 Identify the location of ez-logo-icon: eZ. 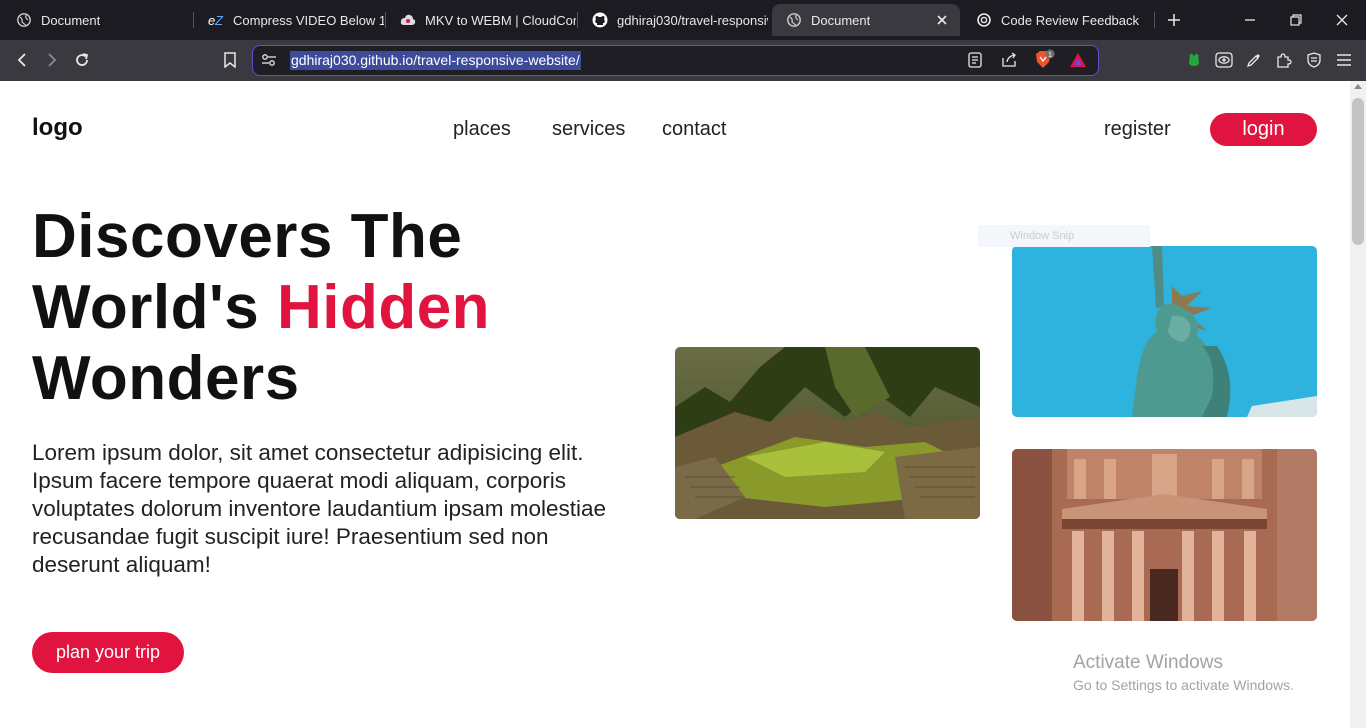
(216, 20).